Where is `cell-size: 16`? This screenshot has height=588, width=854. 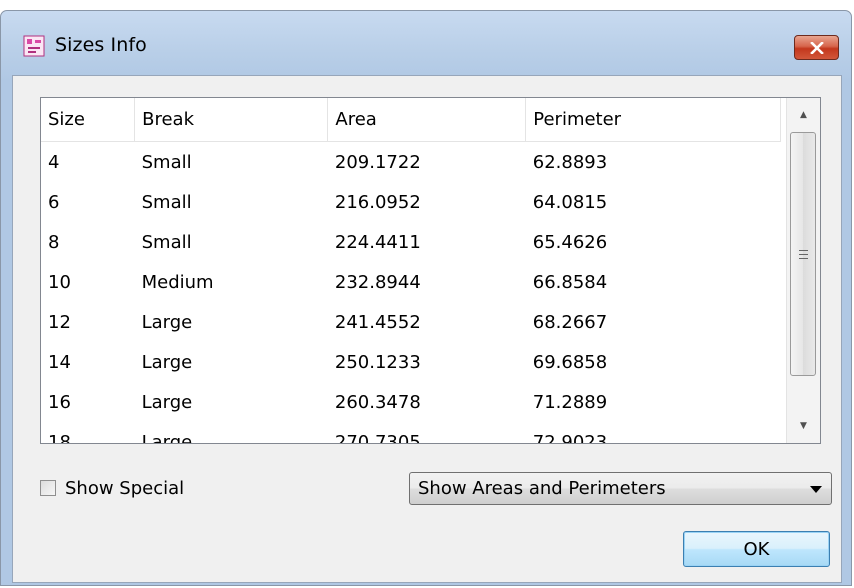
cell-size: 16 is located at coordinates (59, 402).